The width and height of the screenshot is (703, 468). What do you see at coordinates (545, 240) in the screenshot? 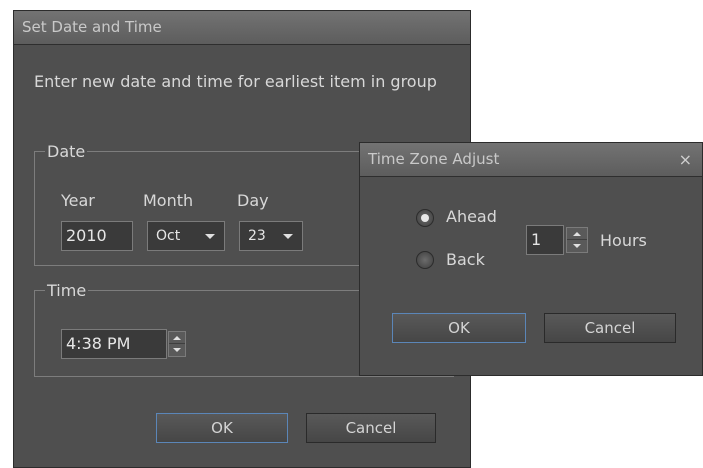
I see `hours-field: 1` at bounding box center [545, 240].